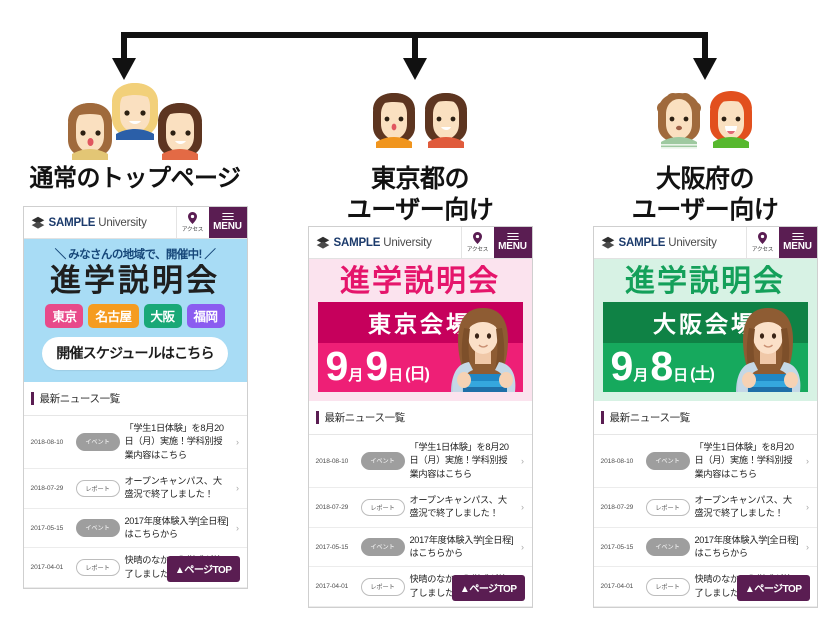 This screenshot has width=840, height=629. Describe the element at coordinates (705, 47) in the screenshot. I see `arrow-stem-right` at that location.